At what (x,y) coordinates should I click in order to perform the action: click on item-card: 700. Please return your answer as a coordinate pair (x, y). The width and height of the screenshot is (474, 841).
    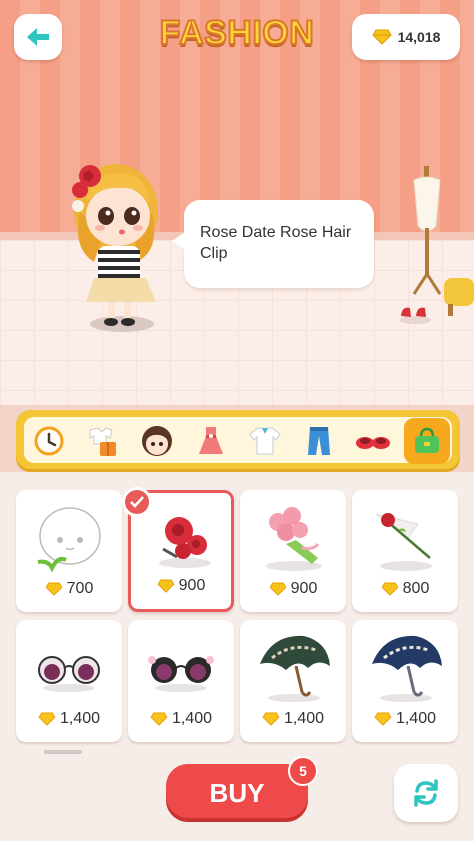
    Looking at the image, I should click on (69, 551).